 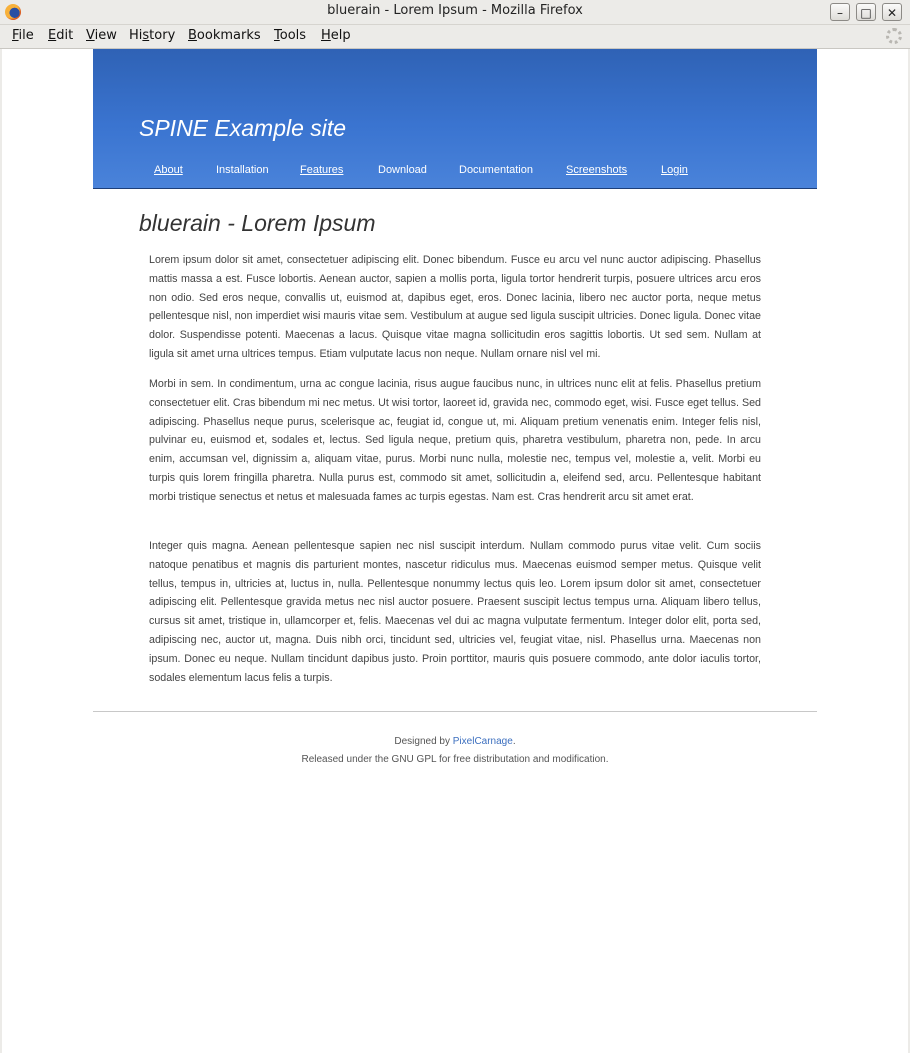 What do you see at coordinates (674, 170) in the screenshot?
I see `nav-login: Login` at bounding box center [674, 170].